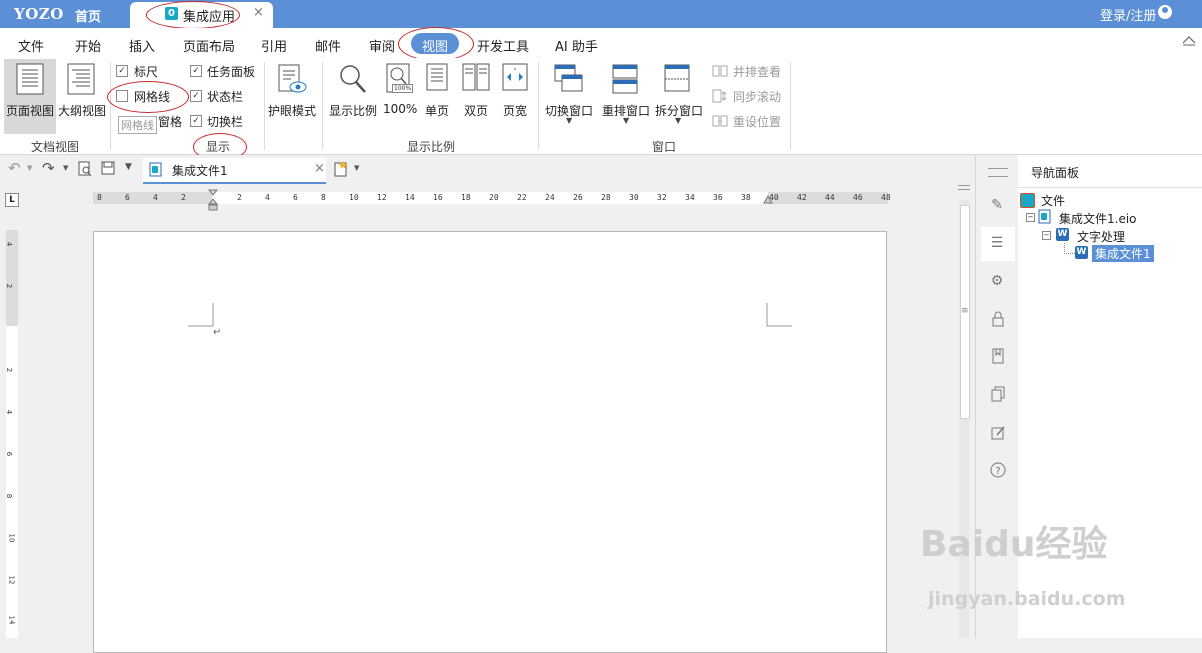  What do you see at coordinates (82, 110) in the screenshot?
I see `outline-view-label: 大纲视图` at bounding box center [82, 110].